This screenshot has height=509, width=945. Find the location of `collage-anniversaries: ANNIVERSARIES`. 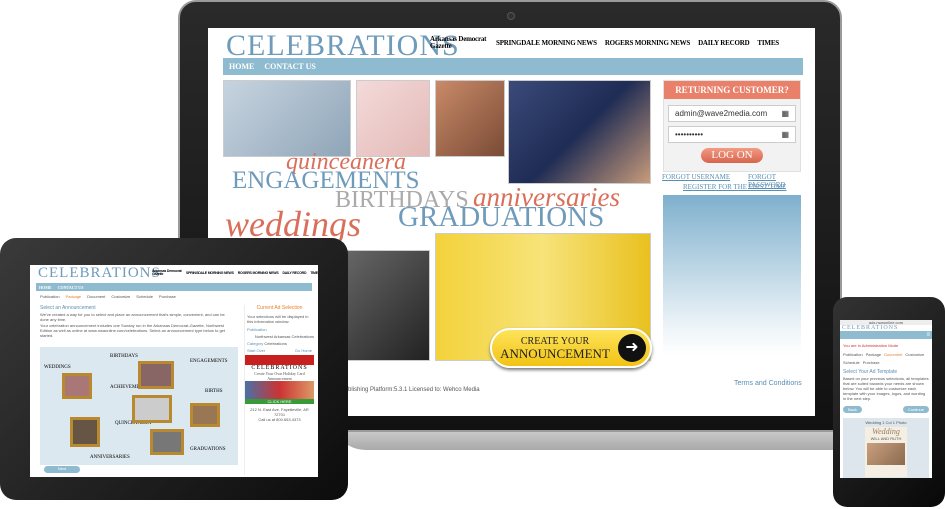

collage-anniversaries: ANNIVERSARIES is located at coordinates (110, 457).